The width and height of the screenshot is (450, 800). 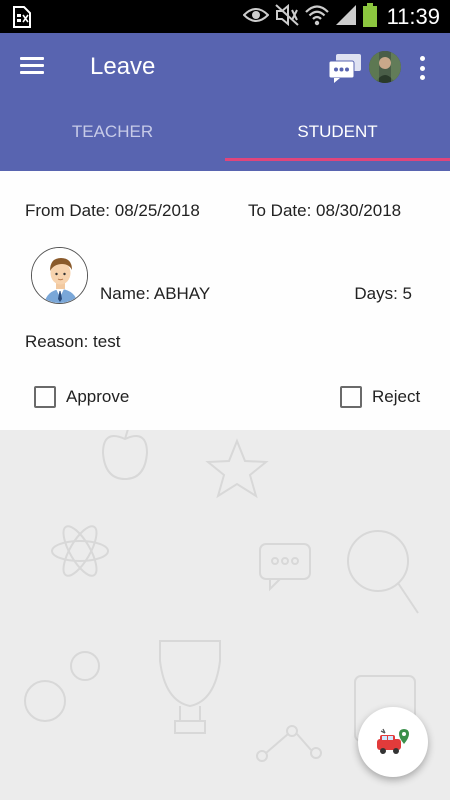 I want to click on more-vert-icon, so click(x=422, y=58).